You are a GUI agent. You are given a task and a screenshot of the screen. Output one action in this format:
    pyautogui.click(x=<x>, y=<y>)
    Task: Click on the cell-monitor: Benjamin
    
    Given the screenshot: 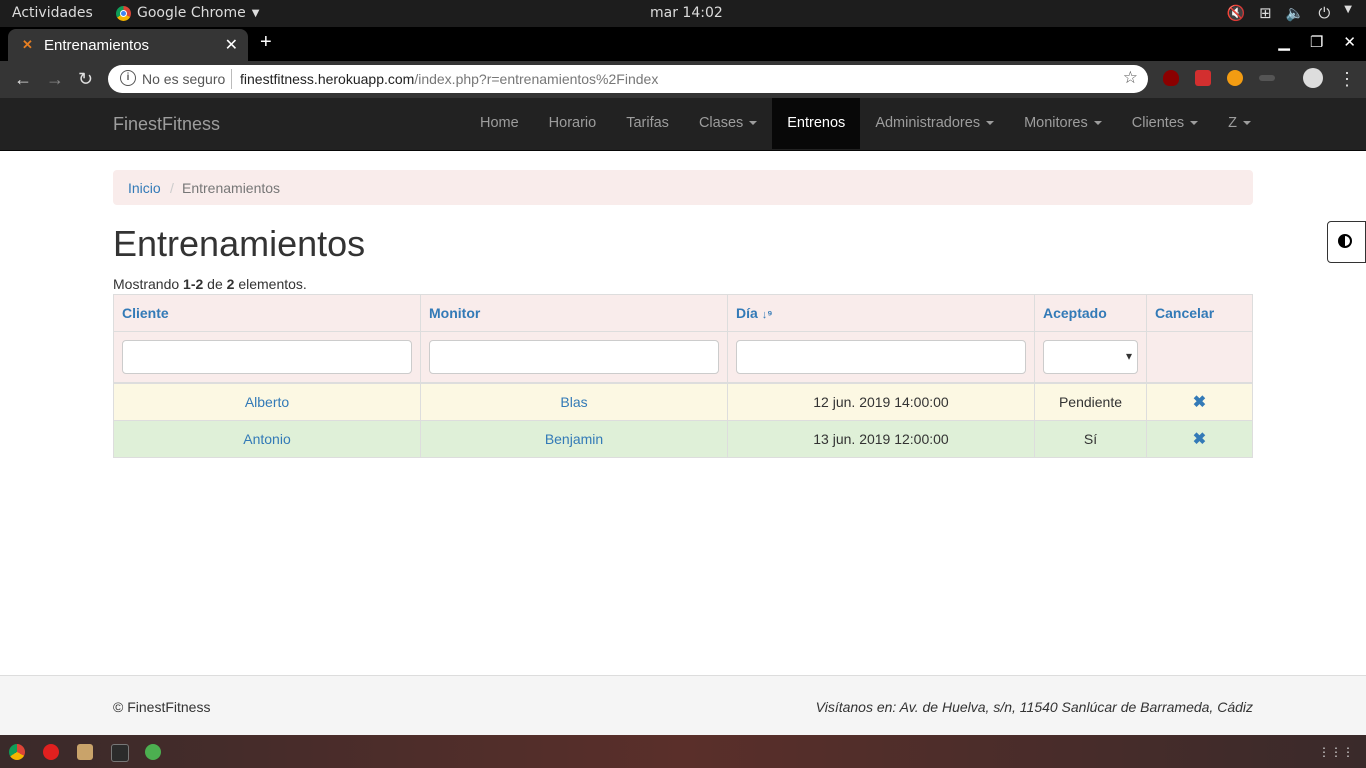 What is the action you would take?
    pyautogui.click(x=574, y=439)
    